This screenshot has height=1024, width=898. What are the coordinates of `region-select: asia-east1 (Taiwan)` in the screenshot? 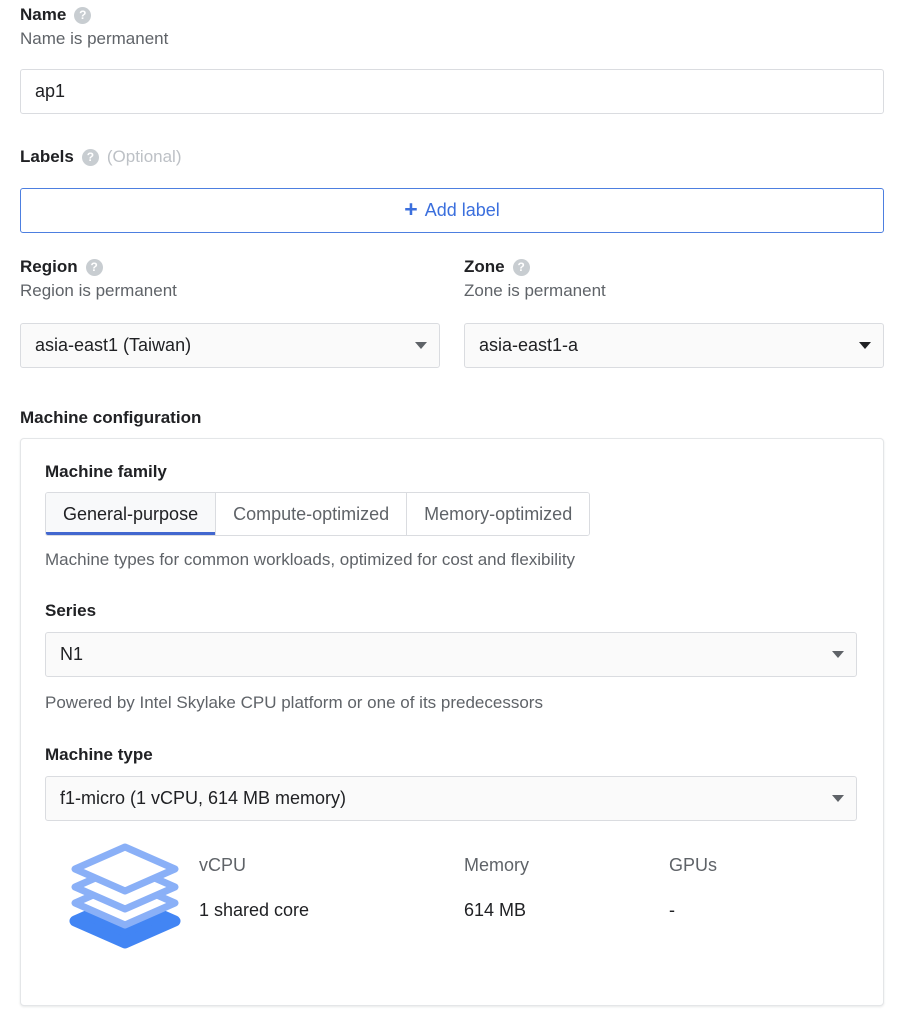 It's located at (230, 345).